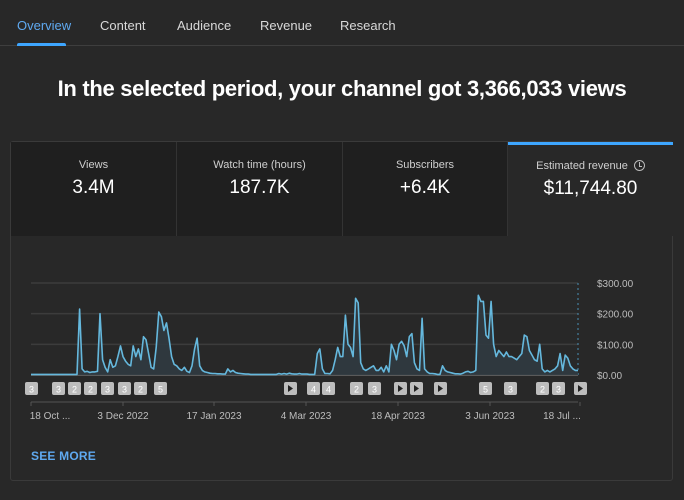  What do you see at coordinates (398, 416) in the screenshot?
I see `x-tick-label: 18 Apr 2023` at bounding box center [398, 416].